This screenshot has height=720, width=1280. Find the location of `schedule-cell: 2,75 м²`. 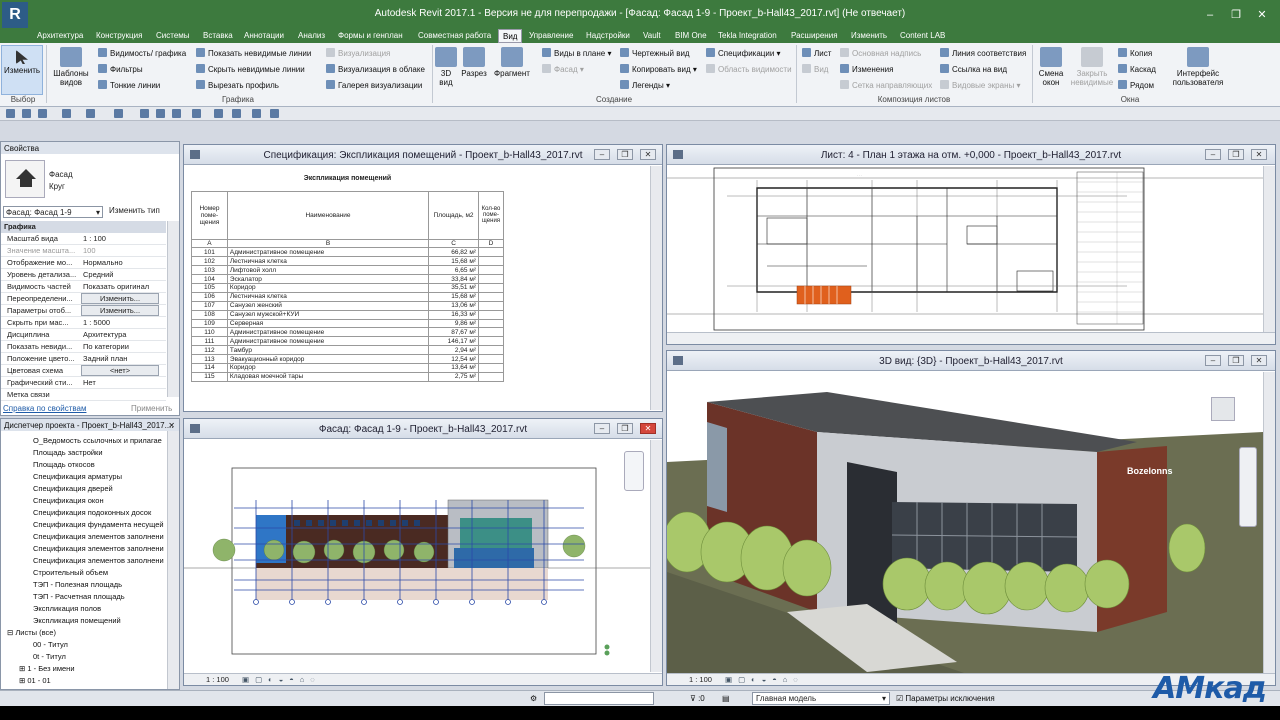

schedule-cell: 2,75 м² is located at coordinates (453, 376).